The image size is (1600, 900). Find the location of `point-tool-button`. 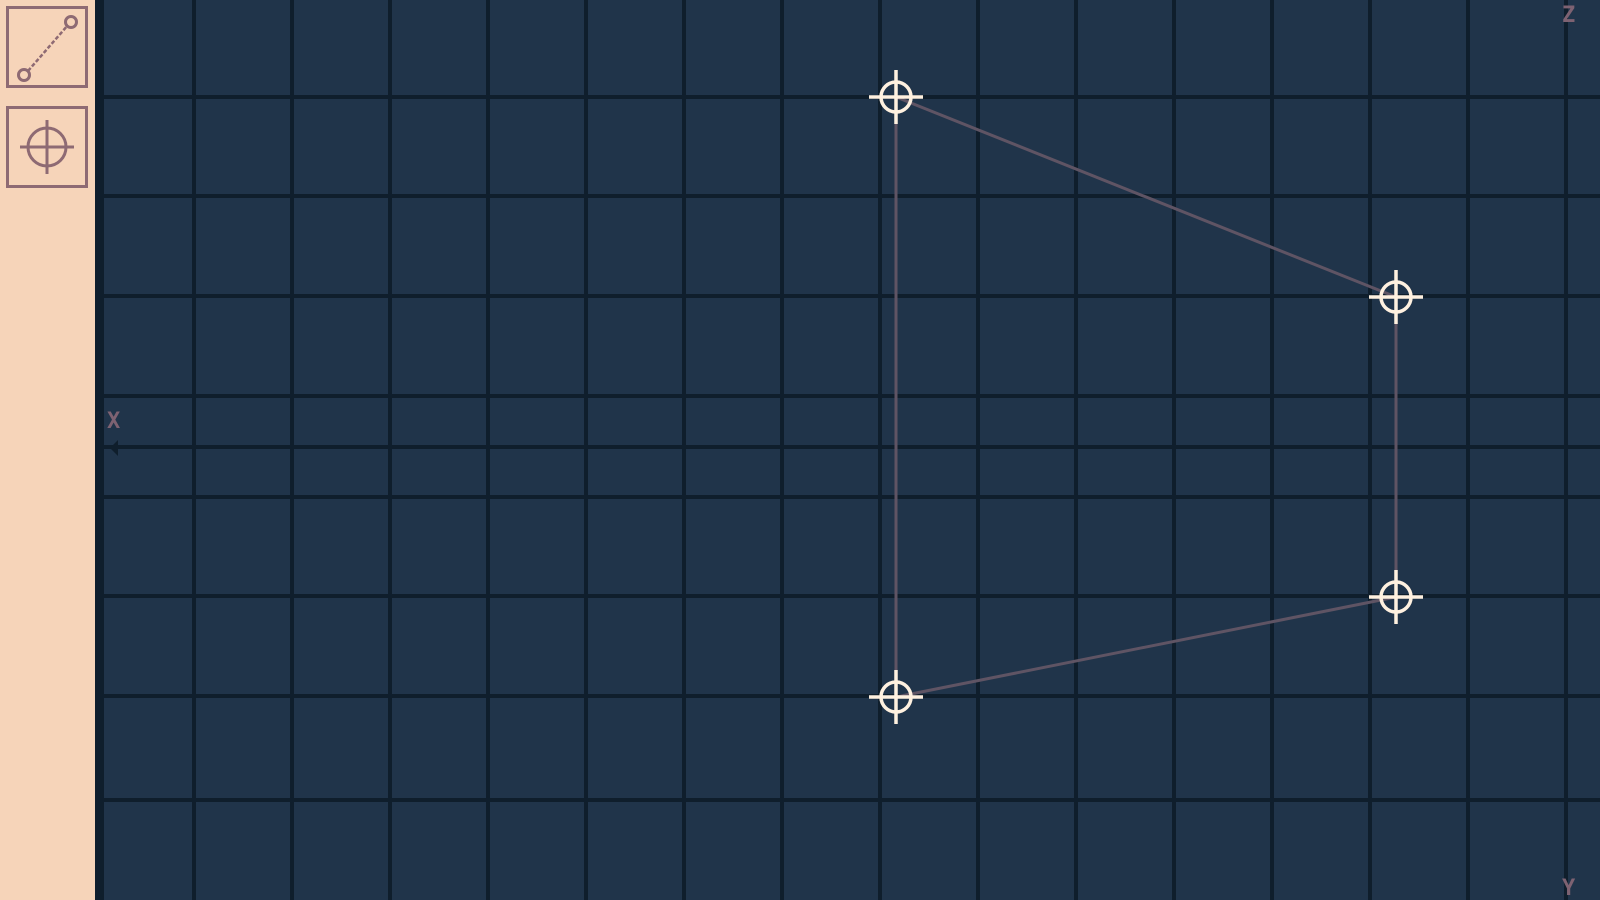

point-tool-button is located at coordinates (47, 147).